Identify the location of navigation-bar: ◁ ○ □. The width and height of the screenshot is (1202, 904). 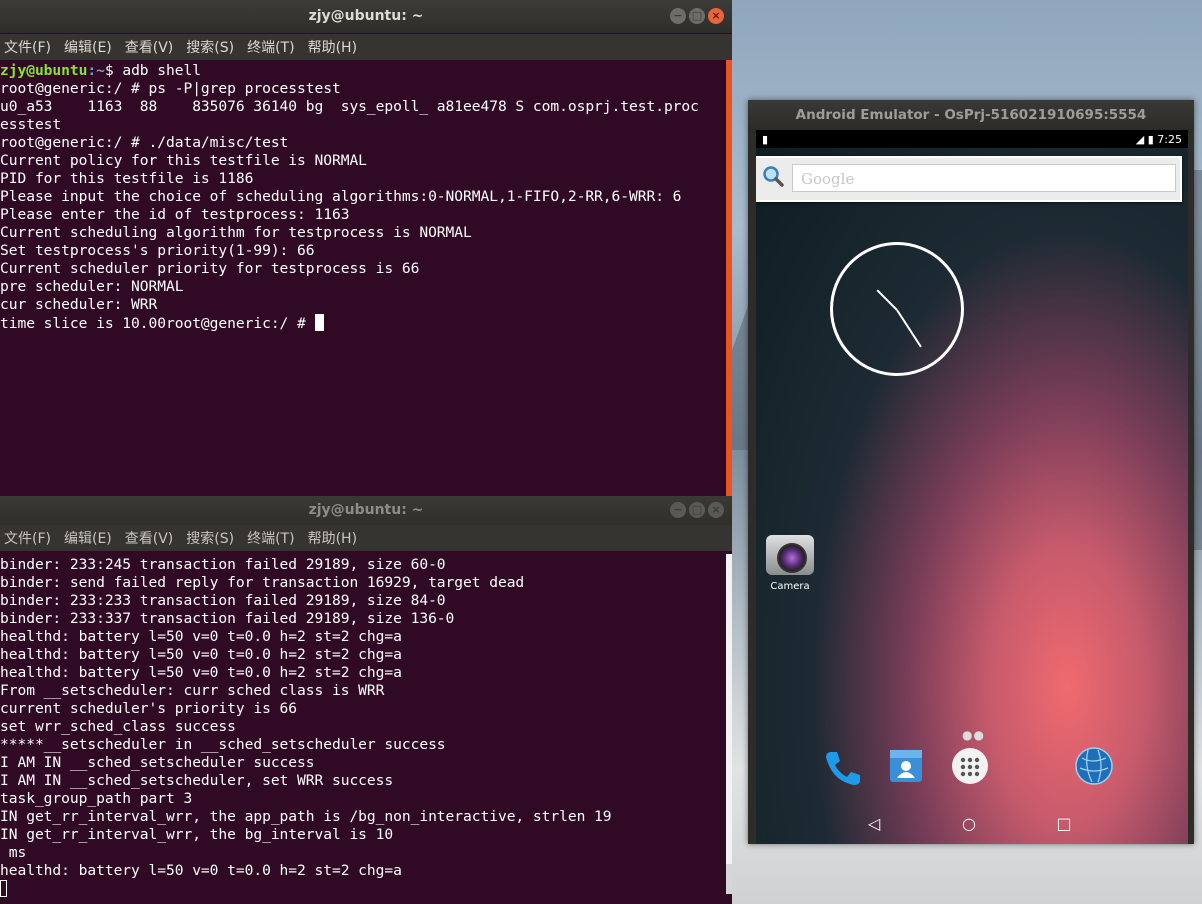
(972, 824).